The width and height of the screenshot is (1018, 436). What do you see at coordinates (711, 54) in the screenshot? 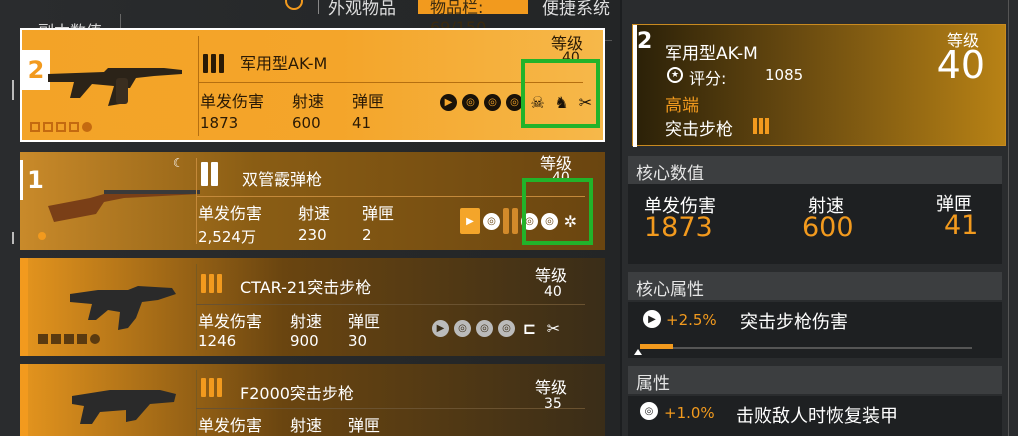
I see `detail-item-name: 军用型AK-M` at bounding box center [711, 54].